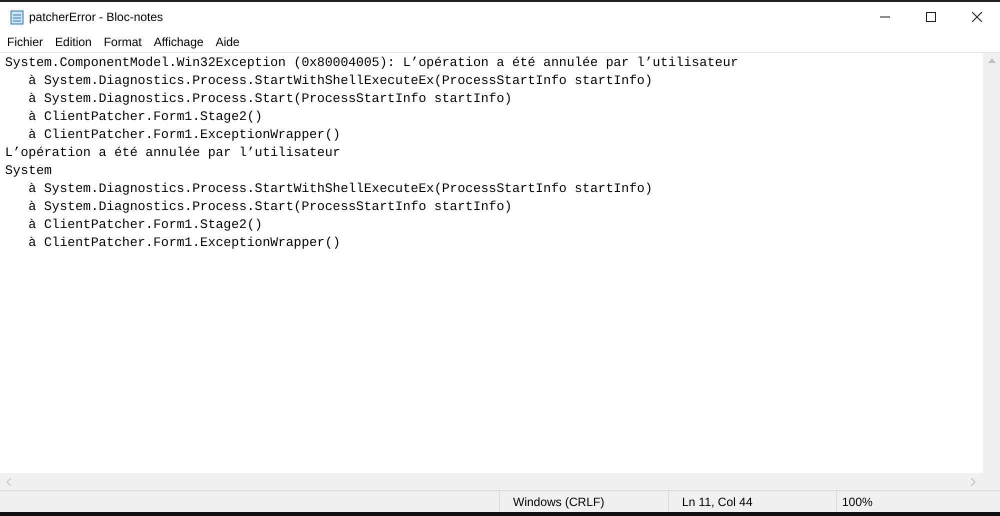 The image size is (1000, 516). I want to click on notepad-icon, so click(17, 17).